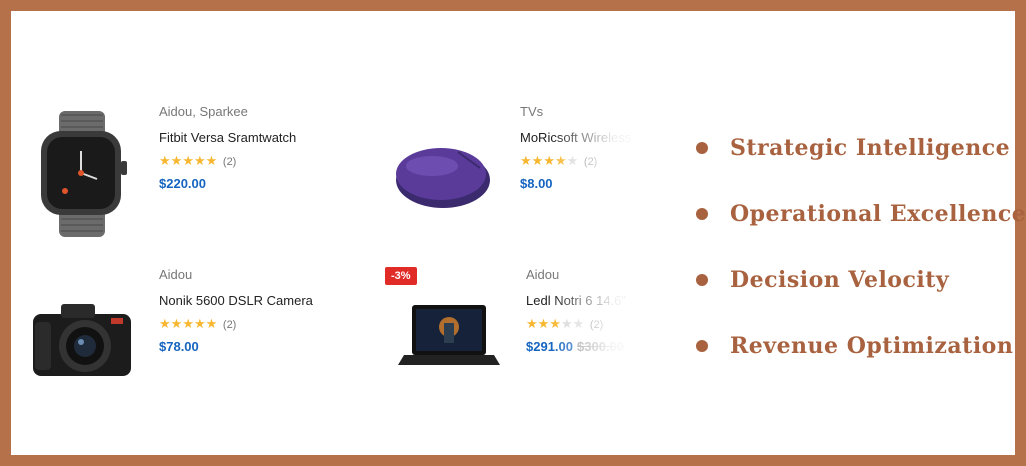 The image size is (1026, 466). I want to click on highlight-label: Operational Excellence, so click(878, 214).